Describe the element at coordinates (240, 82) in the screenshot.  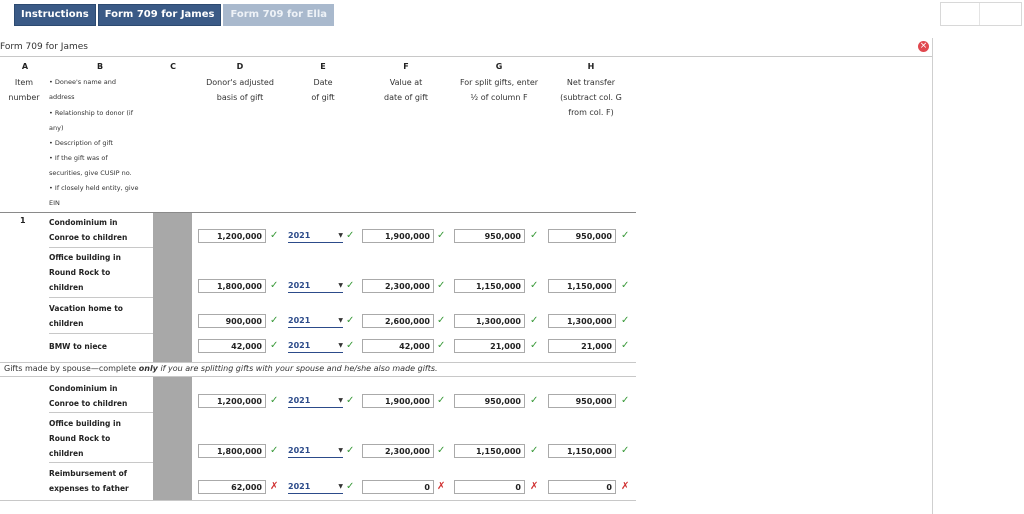
I see `header-d-line: Donor's adjusted` at that location.